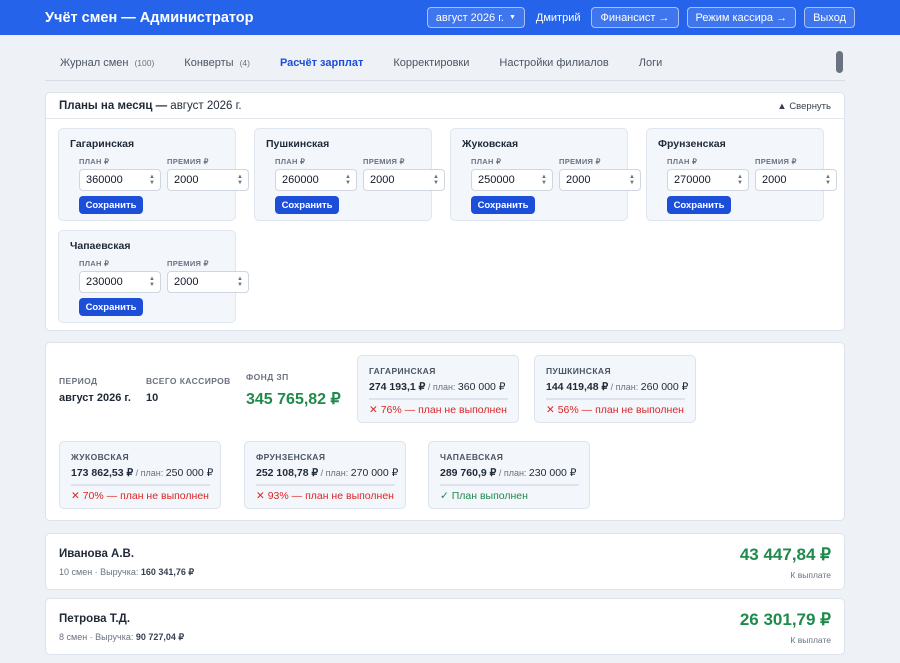  I want to click on financier-mode-button: Финансист →, so click(635, 17).